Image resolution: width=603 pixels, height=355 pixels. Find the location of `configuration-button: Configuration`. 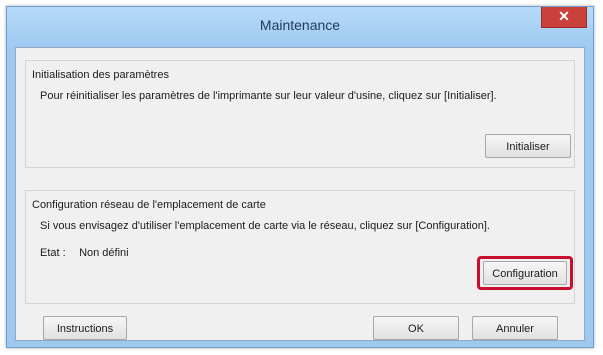

configuration-button: Configuration is located at coordinates (525, 273).